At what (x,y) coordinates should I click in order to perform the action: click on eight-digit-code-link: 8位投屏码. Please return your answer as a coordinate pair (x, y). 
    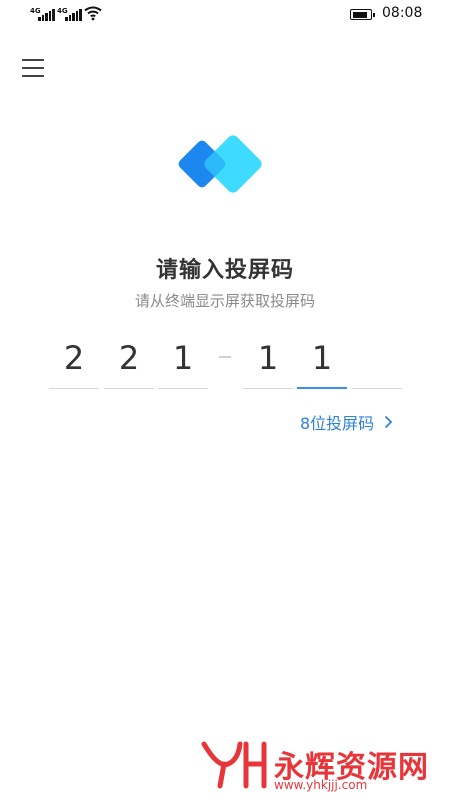
    Looking at the image, I should click on (346, 422).